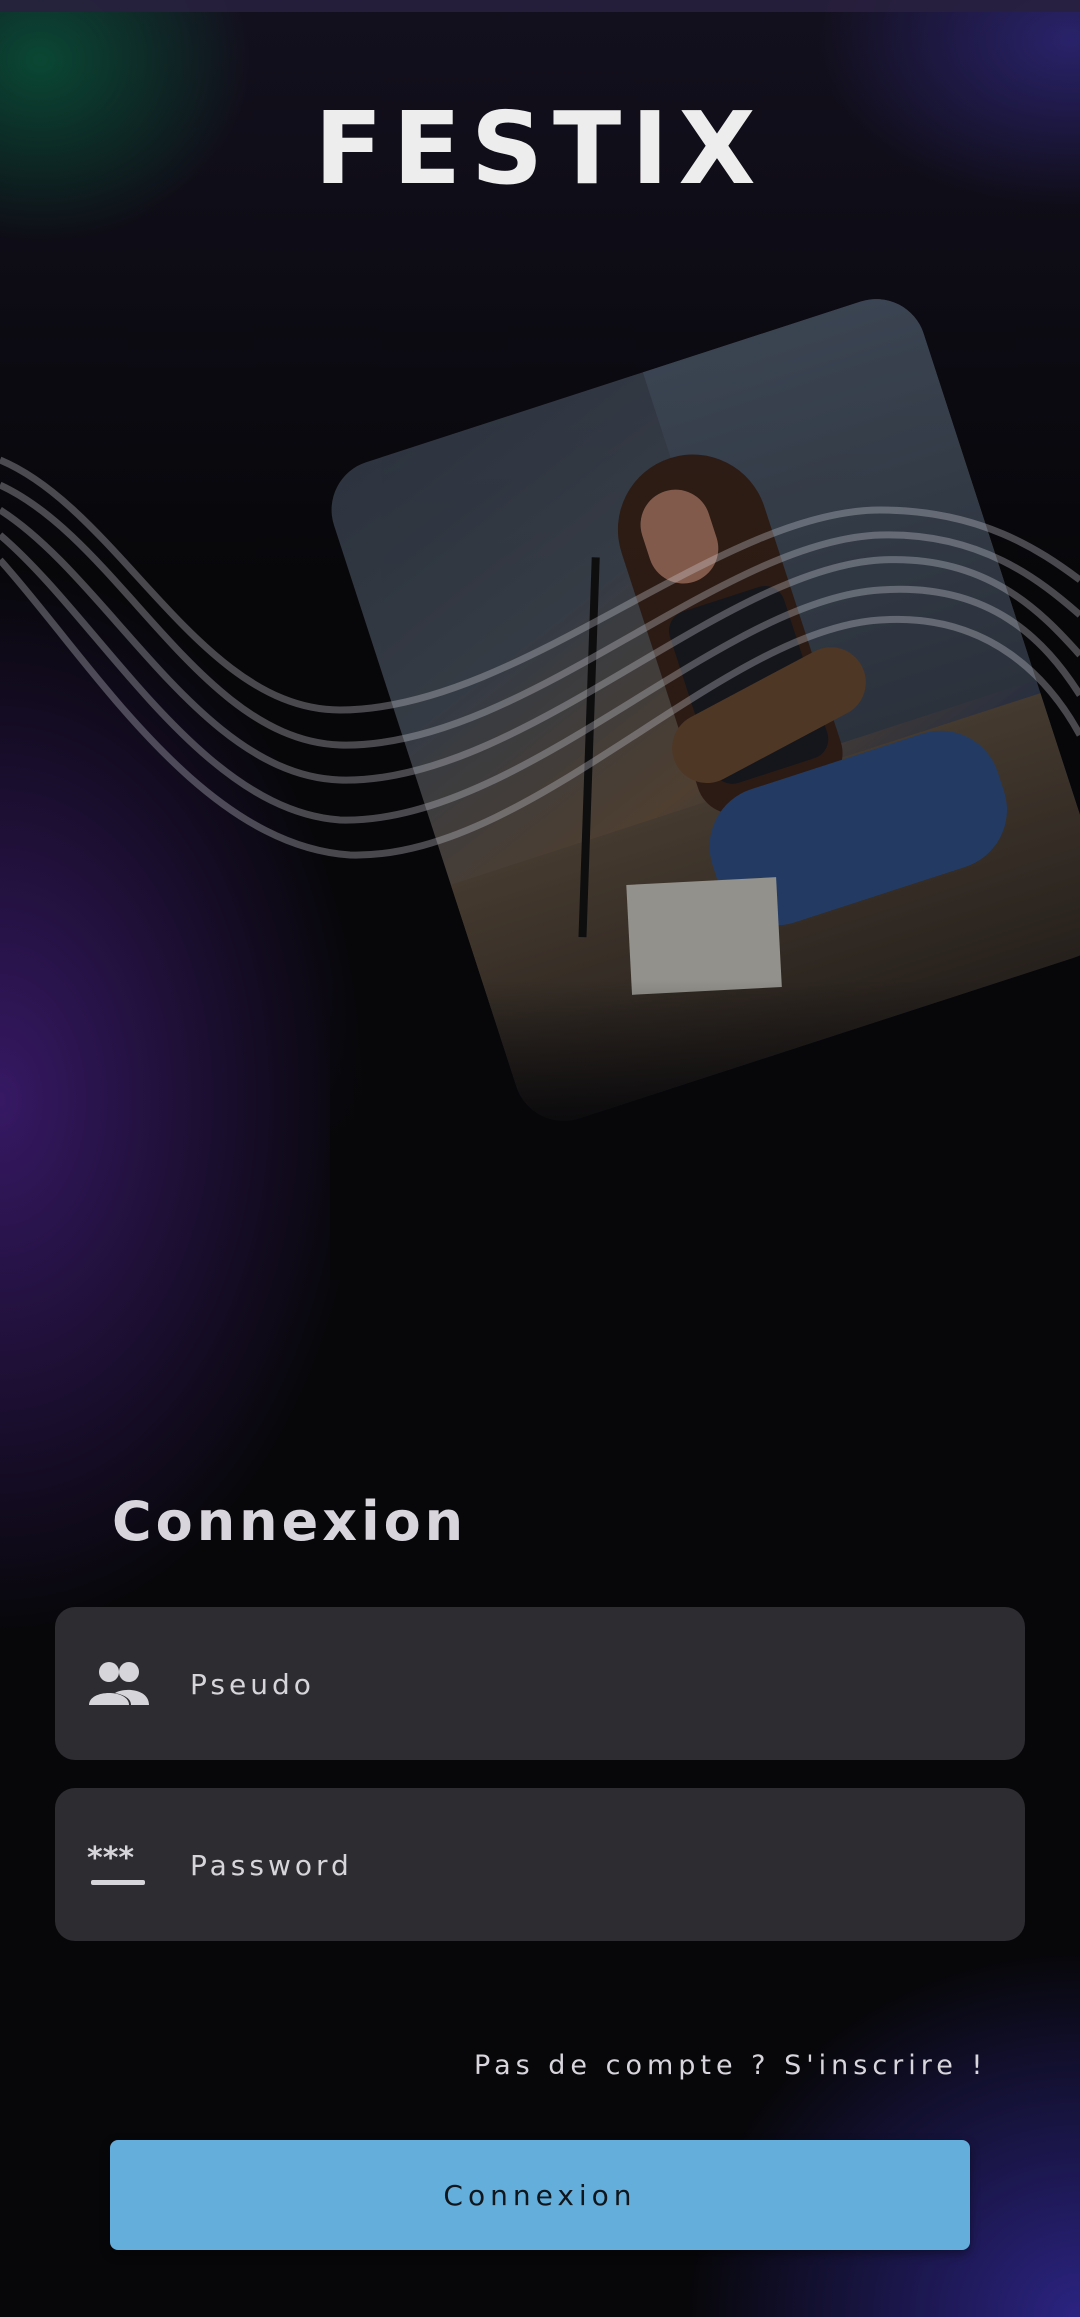 This screenshot has height=2317, width=1080. I want to click on login-heading: Connexion, so click(290, 1521).